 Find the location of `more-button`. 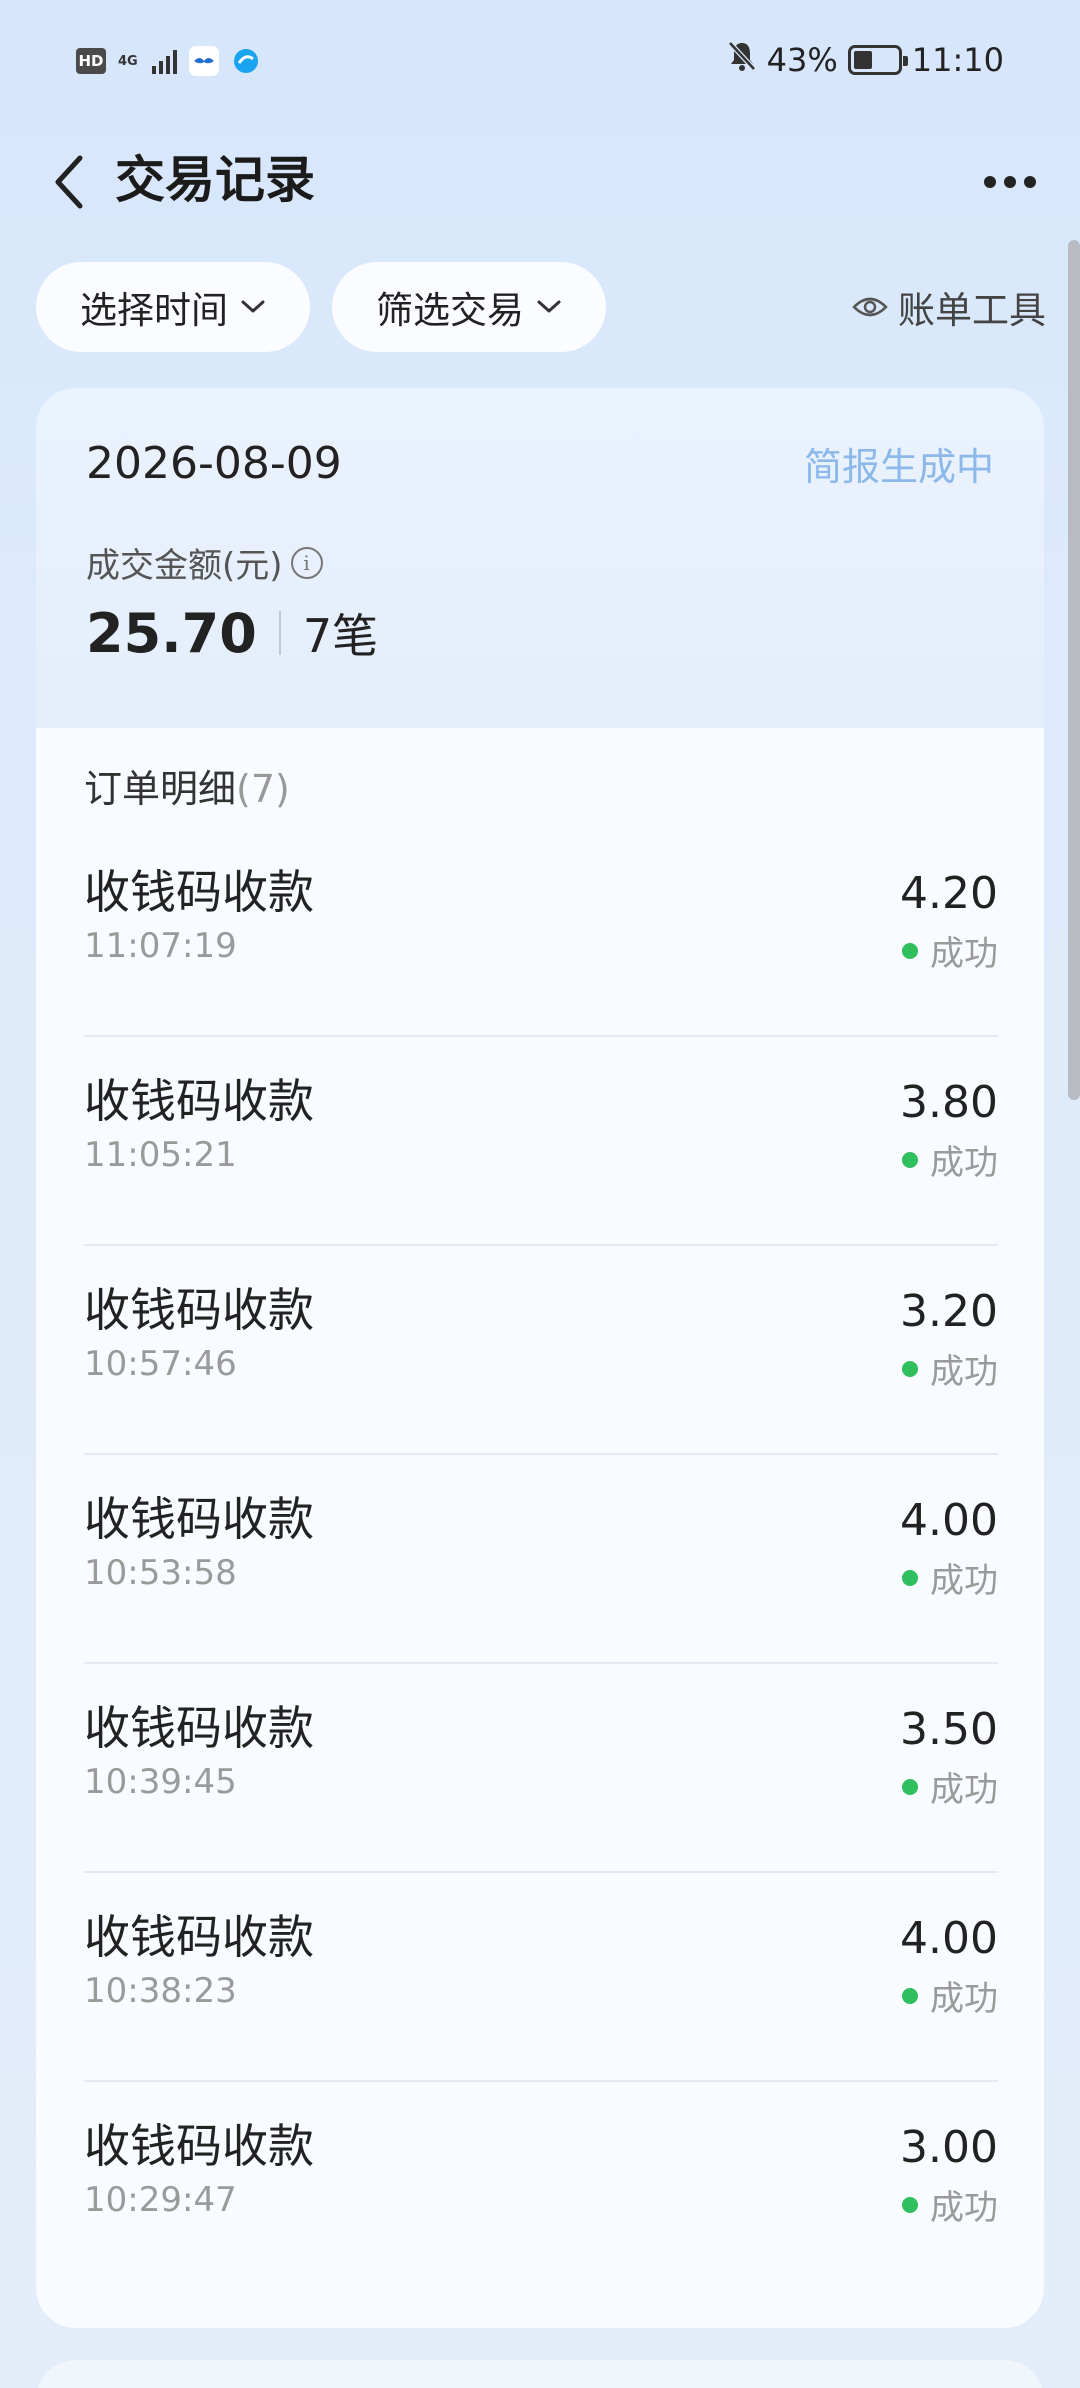

more-button is located at coordinates (1010, 182).